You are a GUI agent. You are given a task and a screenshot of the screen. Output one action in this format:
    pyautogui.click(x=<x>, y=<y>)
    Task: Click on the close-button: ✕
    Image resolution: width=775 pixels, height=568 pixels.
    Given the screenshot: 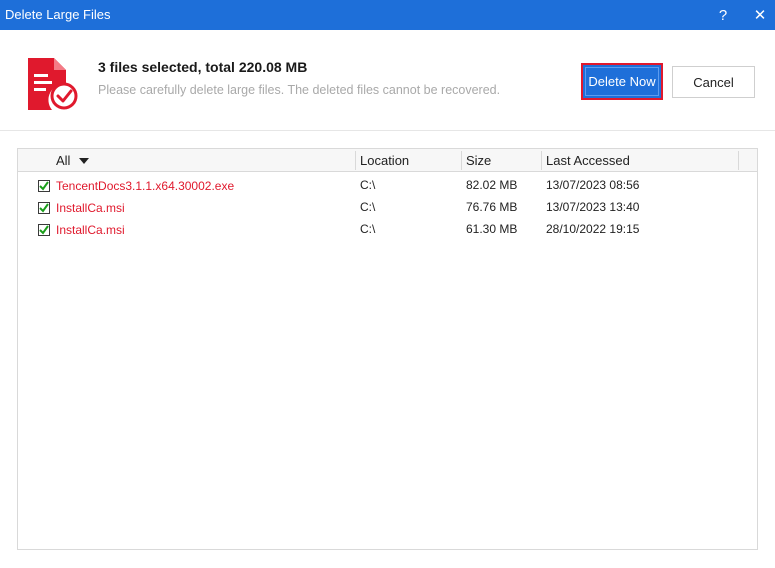 What is the action you would take?
    pyautogui.click(x=760, y=15)
    